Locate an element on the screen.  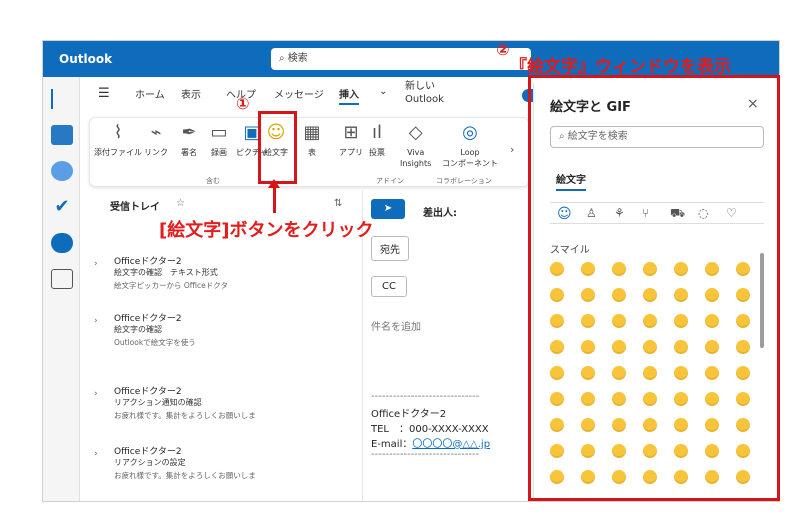
poll-icon: ıl is located at coordinates (376, 132).